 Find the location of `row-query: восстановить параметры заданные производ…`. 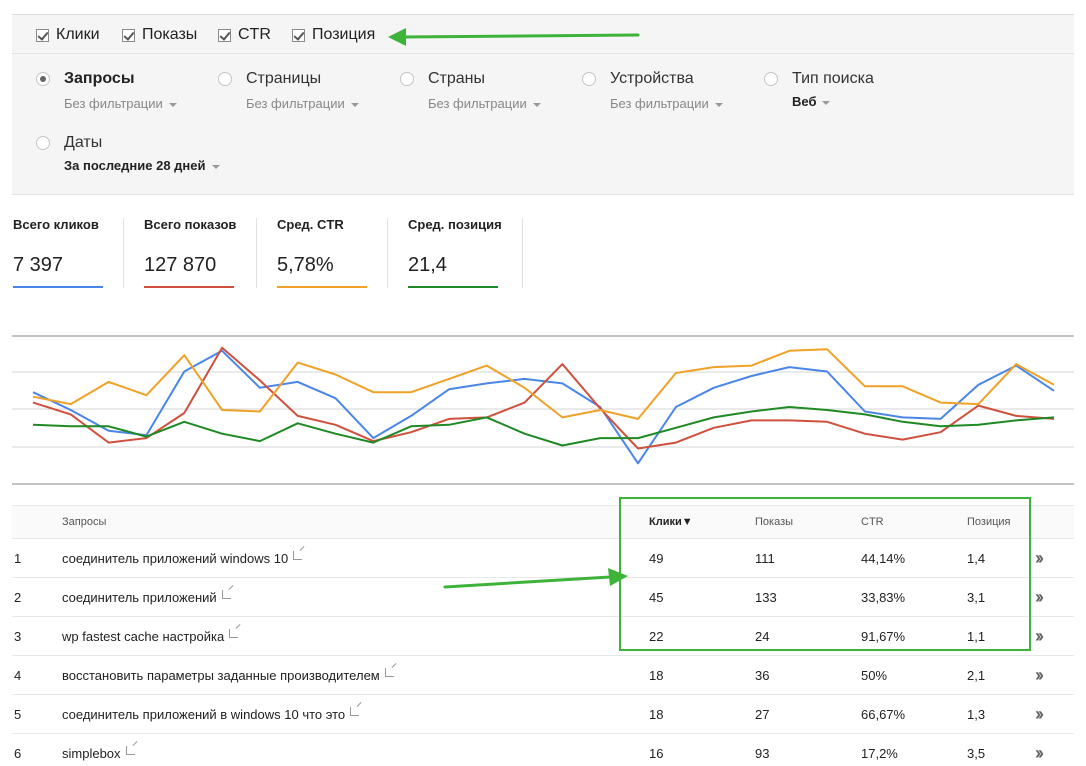

row-query: восстановить параметры заданные производ… is located at coordinates (355, 675).